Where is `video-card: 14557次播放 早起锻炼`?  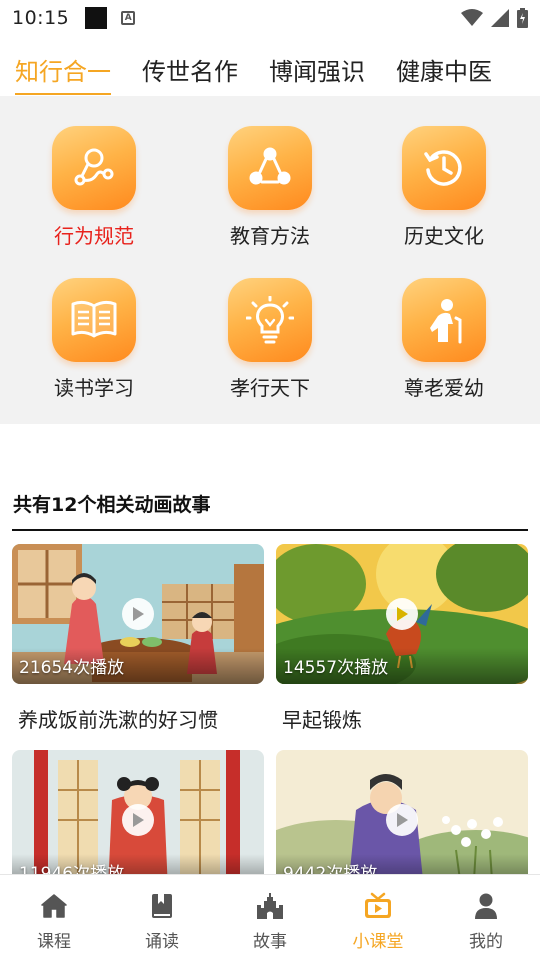 video-card: 14557次播放 早起锻炼 is located at coordinates (402, 638).